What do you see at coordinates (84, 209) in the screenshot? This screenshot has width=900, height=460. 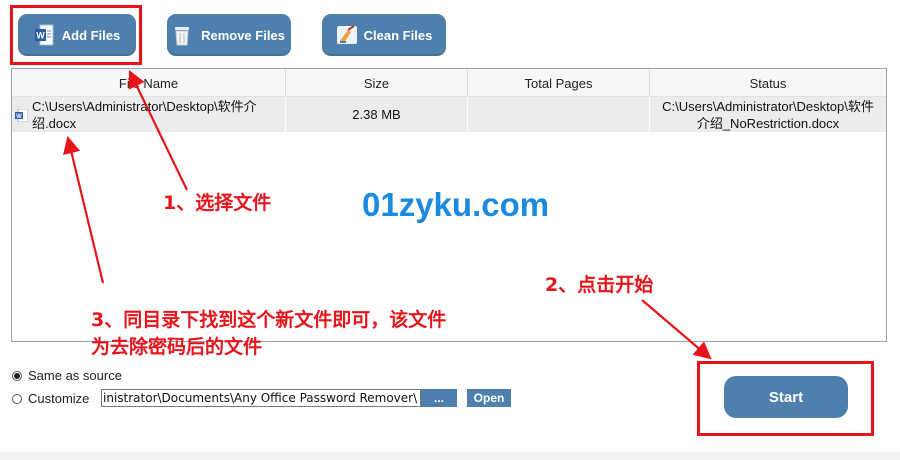 I see `arrow-to-file-row` at bounding box center [84, 209].